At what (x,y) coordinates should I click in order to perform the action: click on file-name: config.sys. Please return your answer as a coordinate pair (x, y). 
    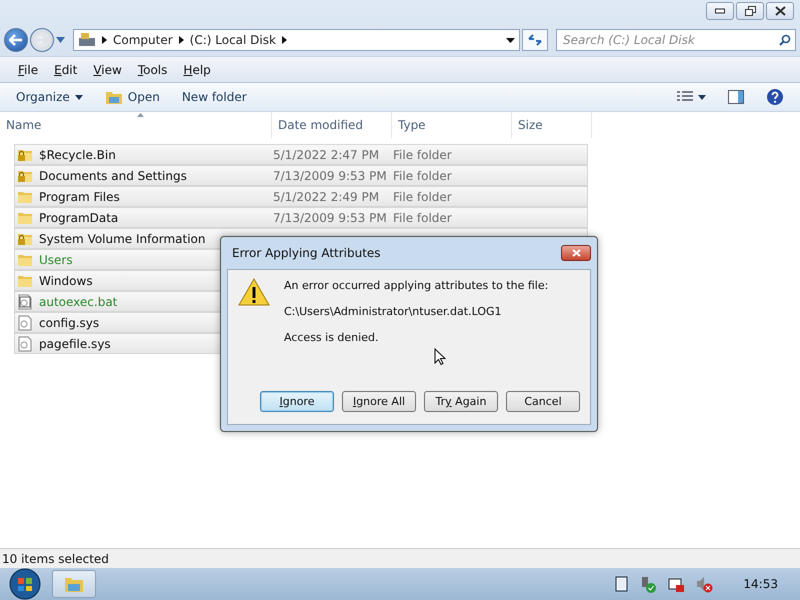
    Looking at the image, I should click on (69, 323).